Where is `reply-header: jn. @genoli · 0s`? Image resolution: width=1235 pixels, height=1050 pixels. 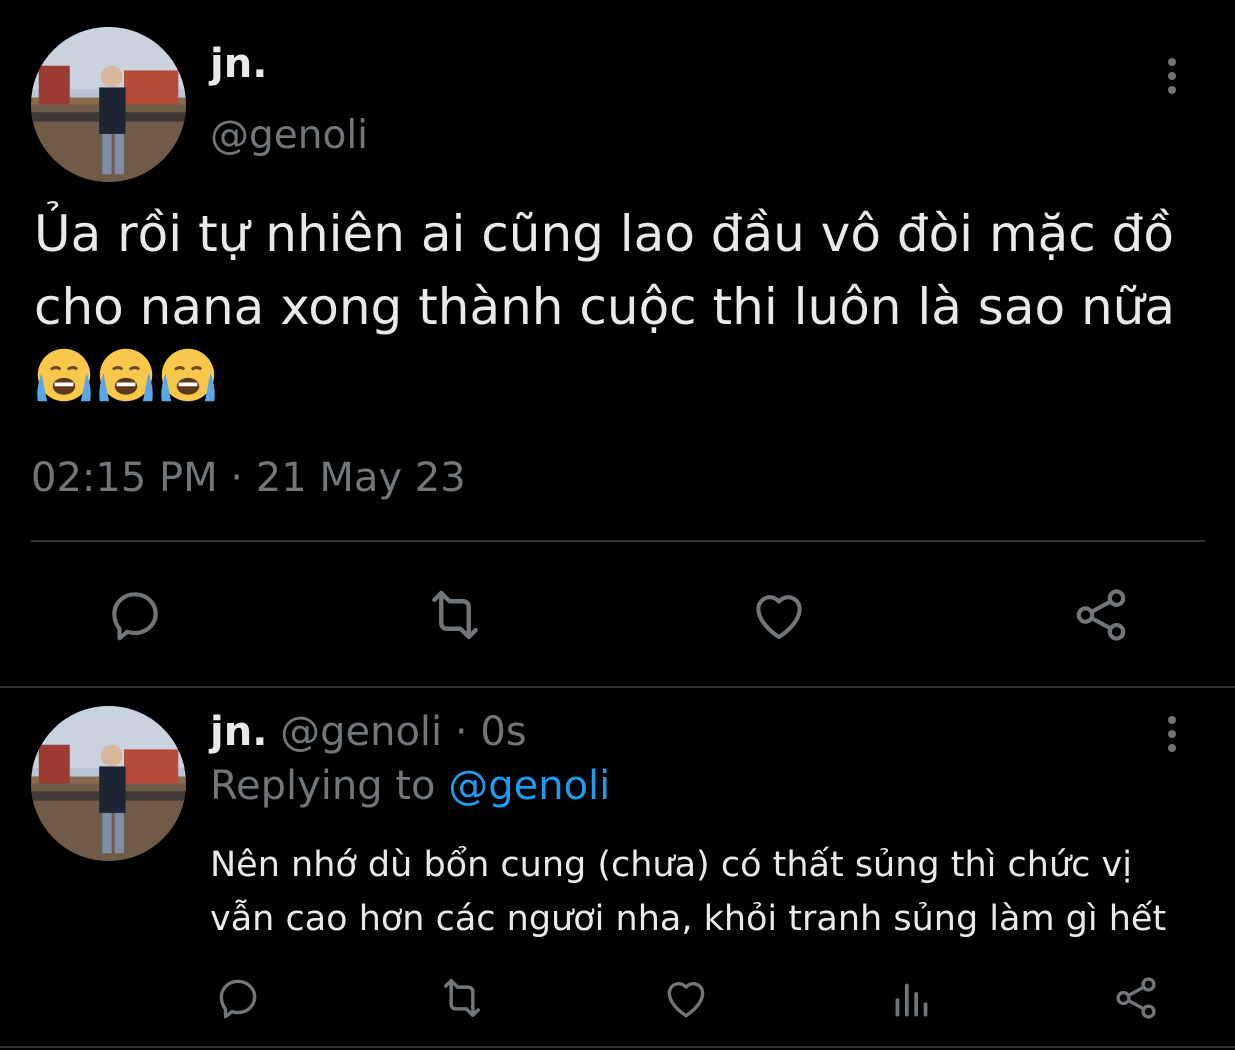 reply-header: jn. @genoli · 0s is located at coordinates (368, 732).